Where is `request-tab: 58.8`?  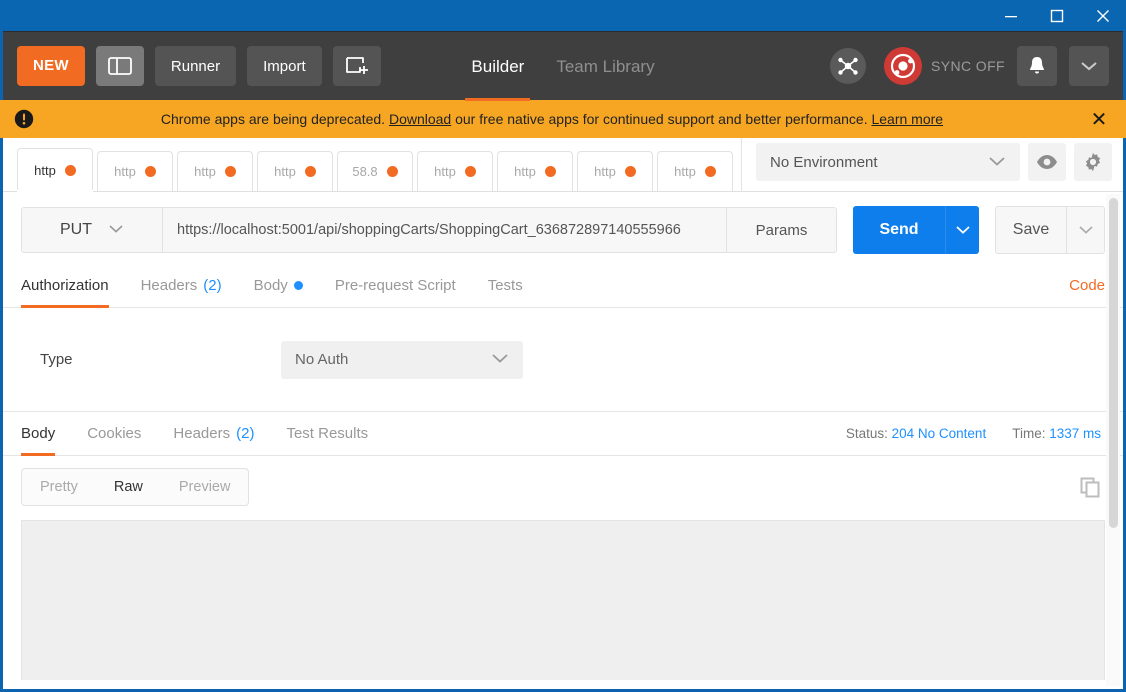 request-tab: 58.8 is located at coordinates (375, 171).